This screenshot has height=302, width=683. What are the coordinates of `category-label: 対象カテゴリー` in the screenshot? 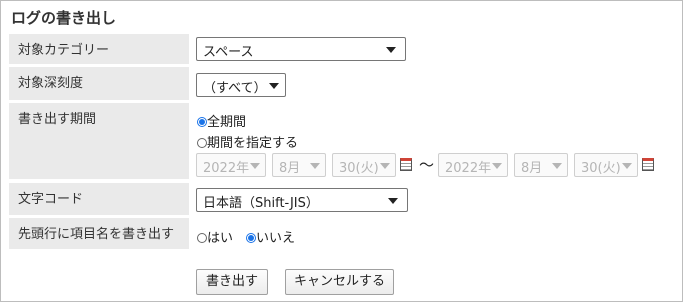 It's located at (99, 49).